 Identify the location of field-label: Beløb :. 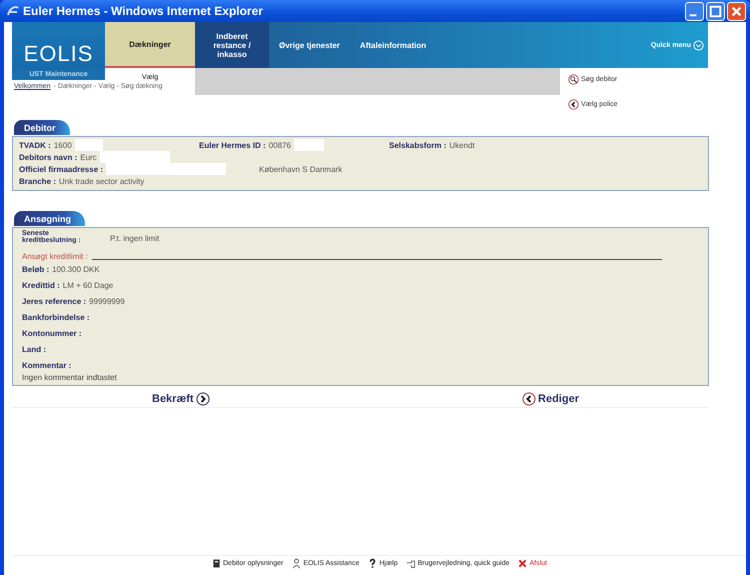
(36, 269).